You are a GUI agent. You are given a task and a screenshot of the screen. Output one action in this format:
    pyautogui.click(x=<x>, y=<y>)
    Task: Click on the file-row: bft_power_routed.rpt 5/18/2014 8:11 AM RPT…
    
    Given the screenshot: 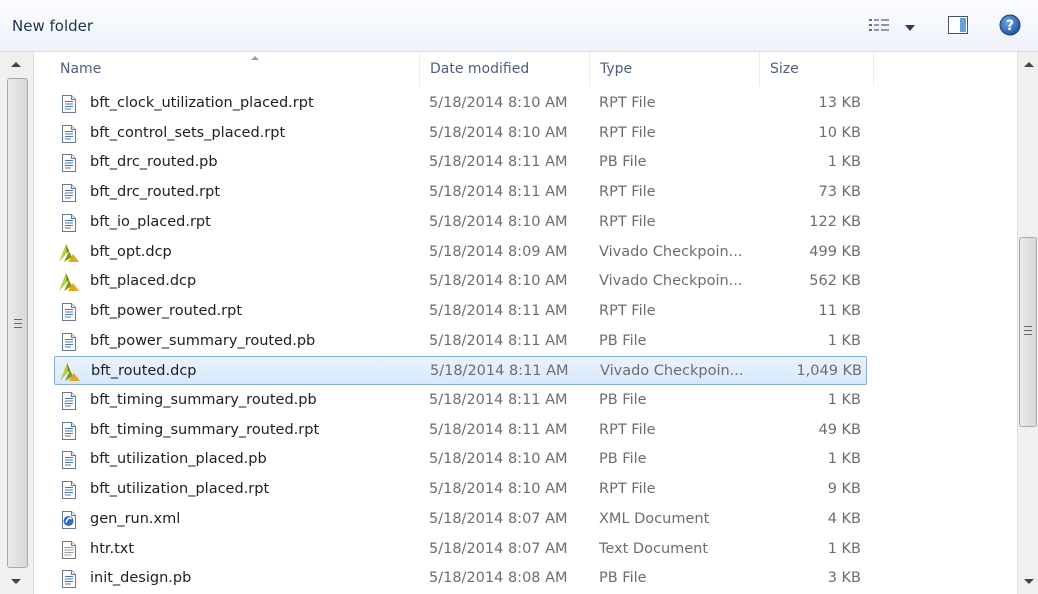 What is the action you would take?
    pyautogui.click(x=460, y=311)
    